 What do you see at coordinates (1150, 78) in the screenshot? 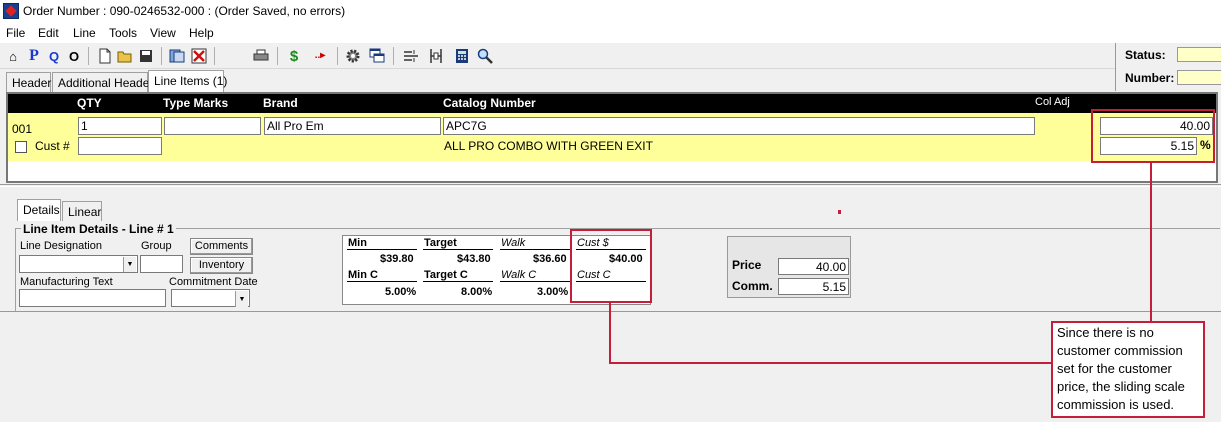
I see `number-label: Number:` at bounding box center [1150, 78].